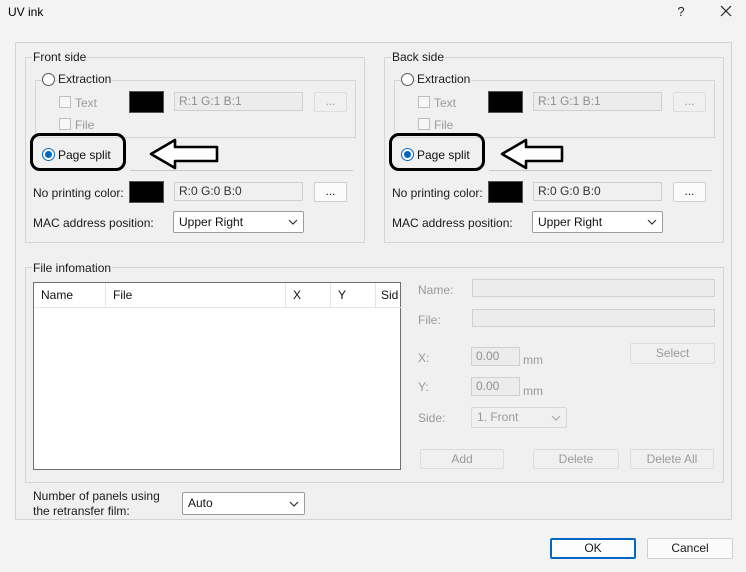 Image resolution: width=746 pixels, height=572 pixels. I want to click on back-extraction-label: Extraction, so click(444, 79).